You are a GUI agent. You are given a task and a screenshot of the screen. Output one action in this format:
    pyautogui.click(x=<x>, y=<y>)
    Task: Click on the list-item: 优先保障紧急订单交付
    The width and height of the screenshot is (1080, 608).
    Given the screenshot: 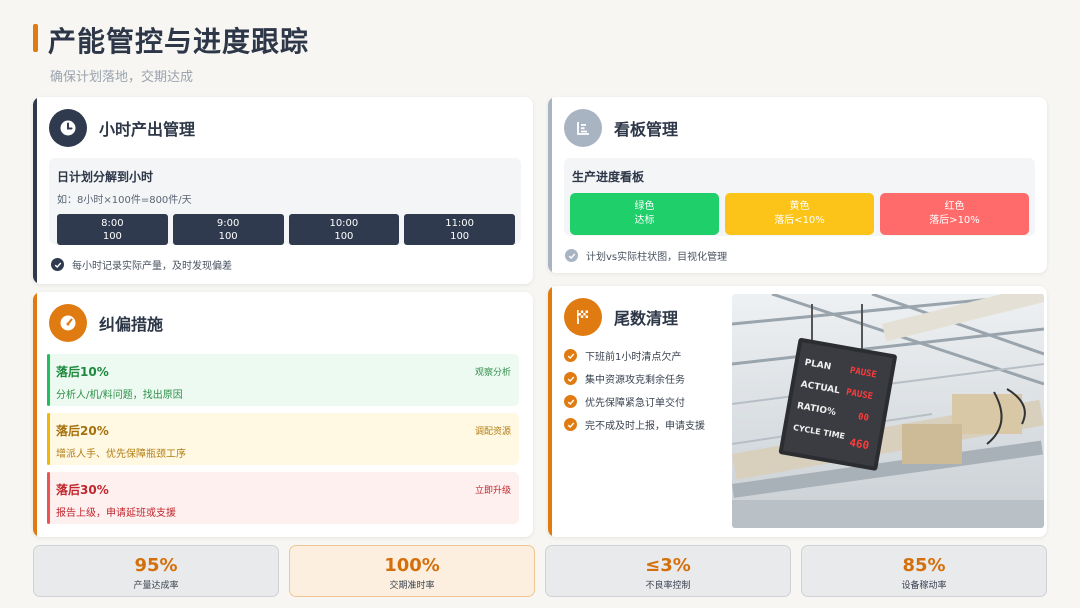 What is the action you would take?
    pyautogui.click(x=624, y=401)
    